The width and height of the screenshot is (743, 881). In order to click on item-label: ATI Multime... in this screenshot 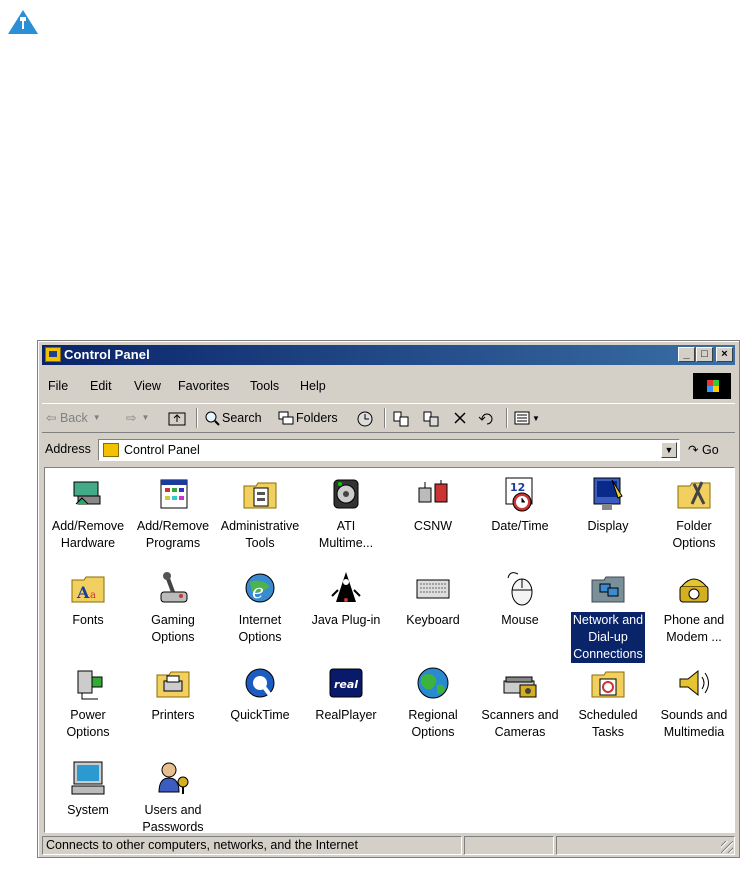, I will do `click(346, 534)`.